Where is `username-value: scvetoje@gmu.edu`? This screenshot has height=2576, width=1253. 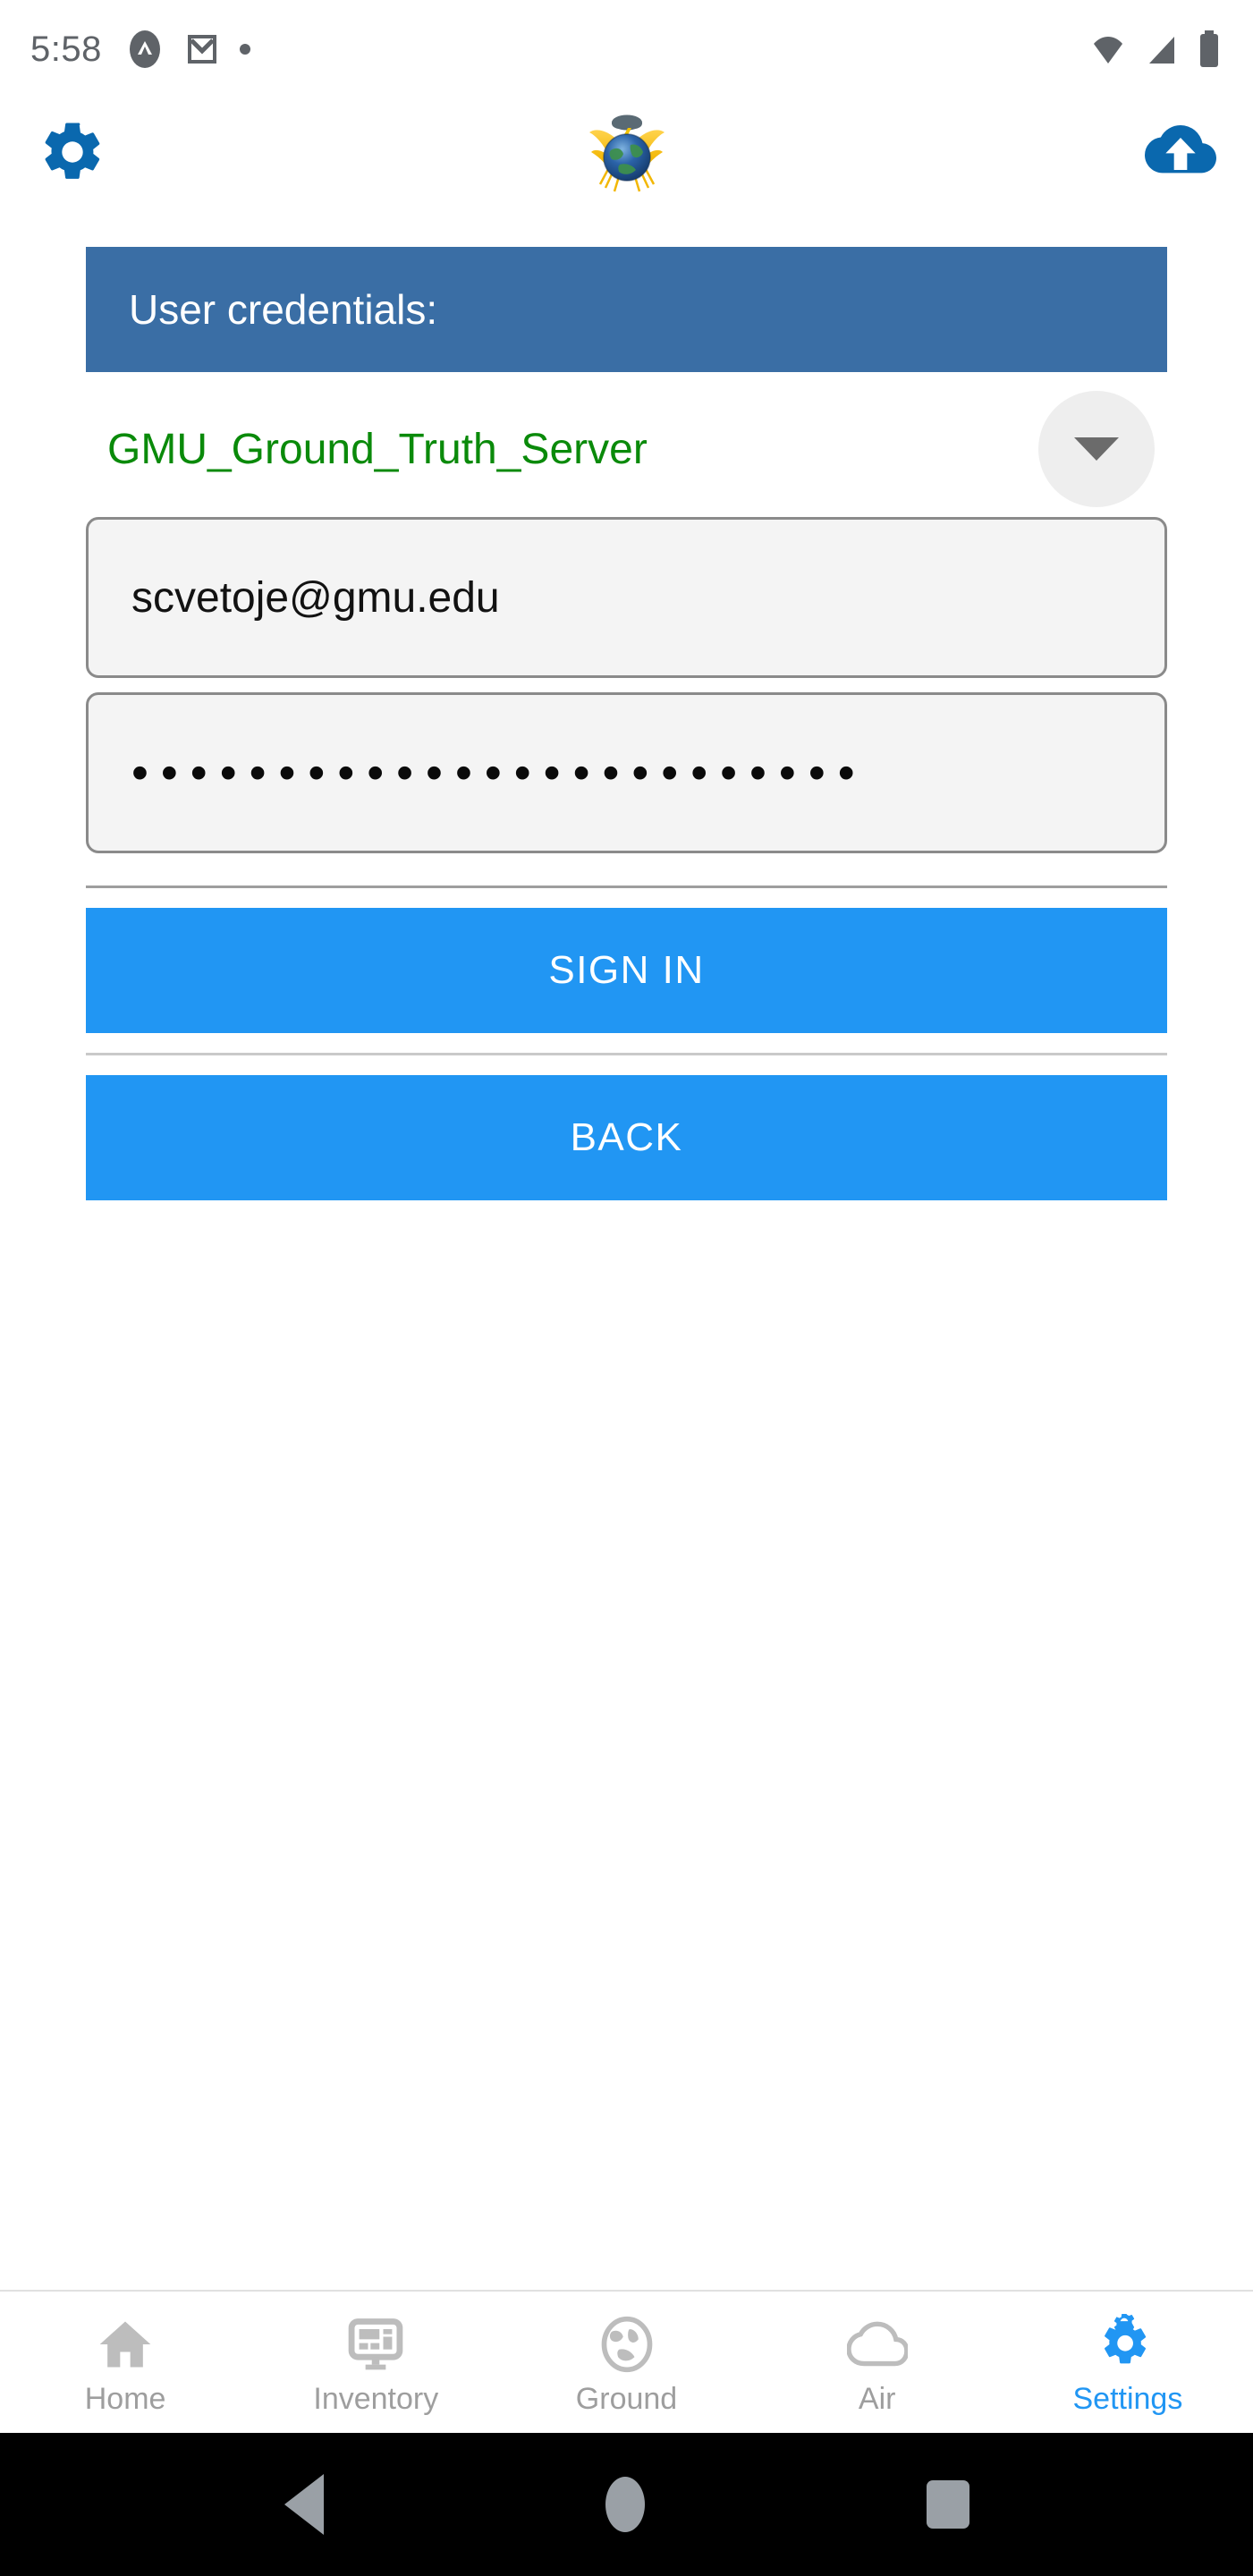 username-value: scvetoje@gmu.edu is located at coordinates (315, 597).